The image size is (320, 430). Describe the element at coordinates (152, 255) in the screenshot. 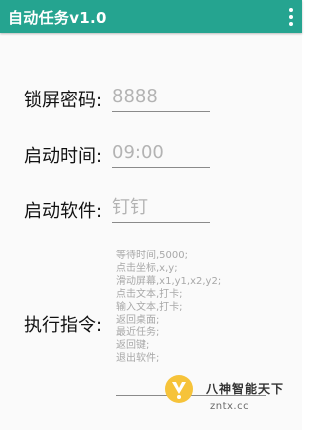

I see `command-line: 等待时间,5000;` at that location.